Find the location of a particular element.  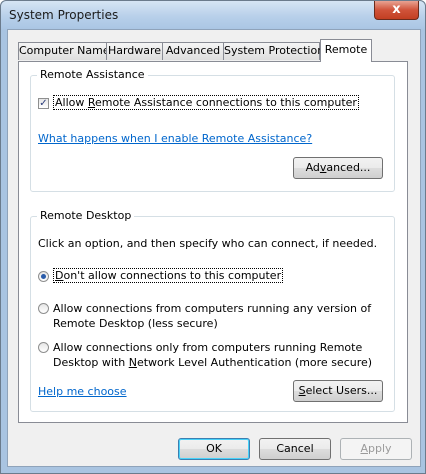

radio-dont-allow-label: Don't allow connections to this computer is located at coordinates (168, 275).